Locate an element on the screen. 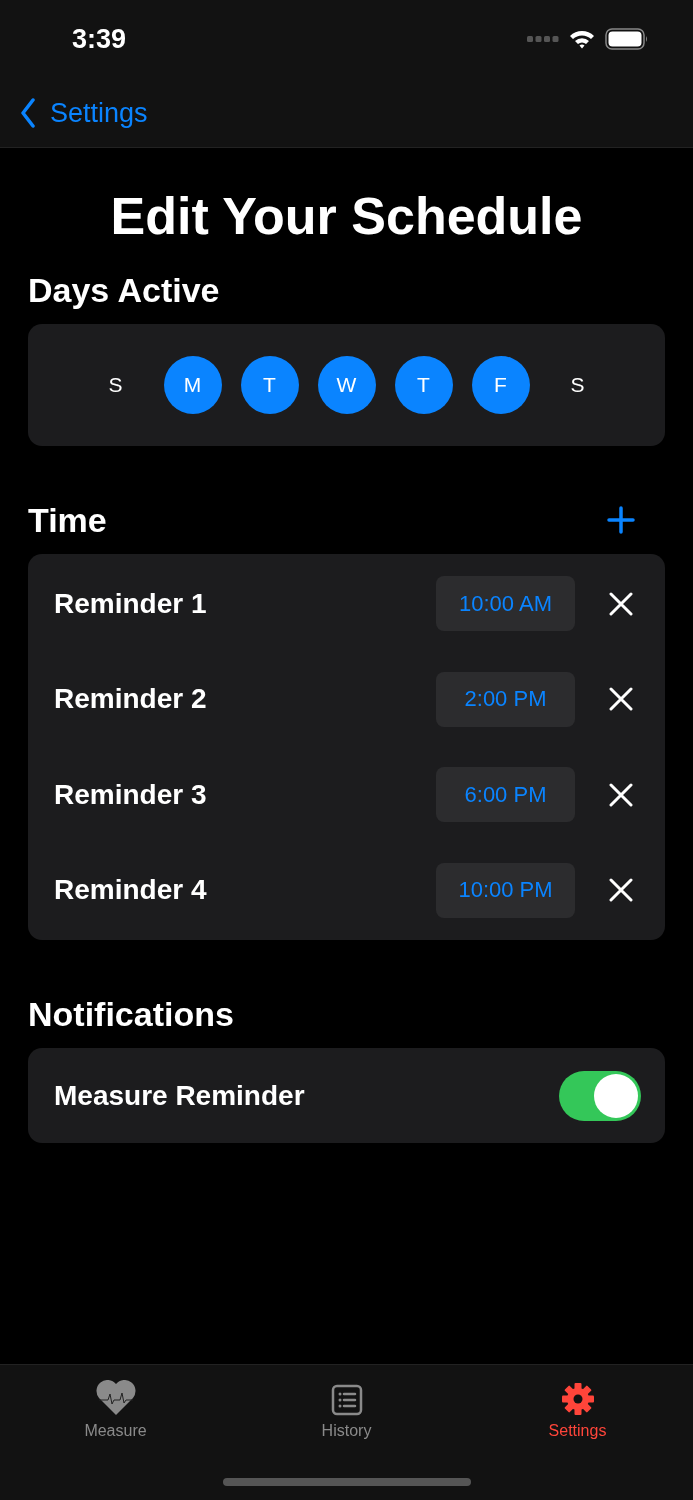 This screenshot has height=1500, width=693. settings-icon is located at coordinates (577, 1399).